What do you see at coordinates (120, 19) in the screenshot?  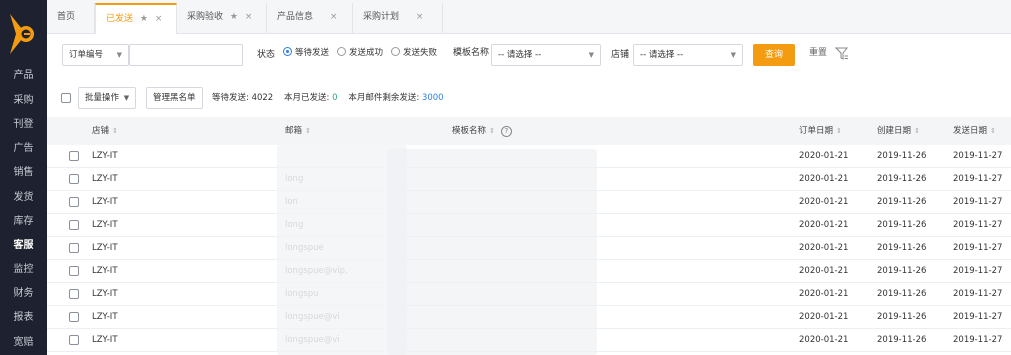 I see `tab-label: 已发送` at bounding box center [120, 19].